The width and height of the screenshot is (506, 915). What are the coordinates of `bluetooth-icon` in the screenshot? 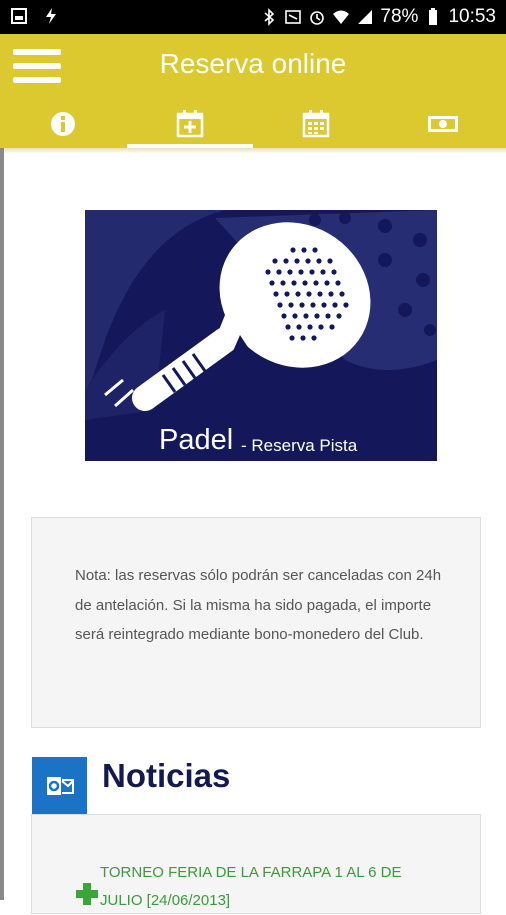 It's located at (269, 17).